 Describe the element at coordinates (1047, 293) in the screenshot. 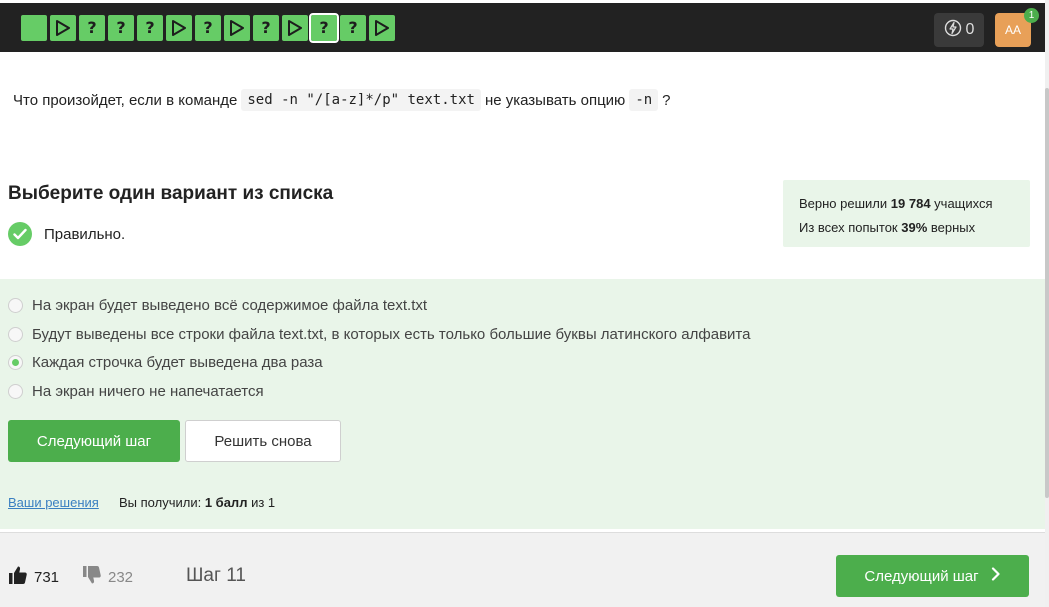

I see `scrollbar-thumb` at that location.